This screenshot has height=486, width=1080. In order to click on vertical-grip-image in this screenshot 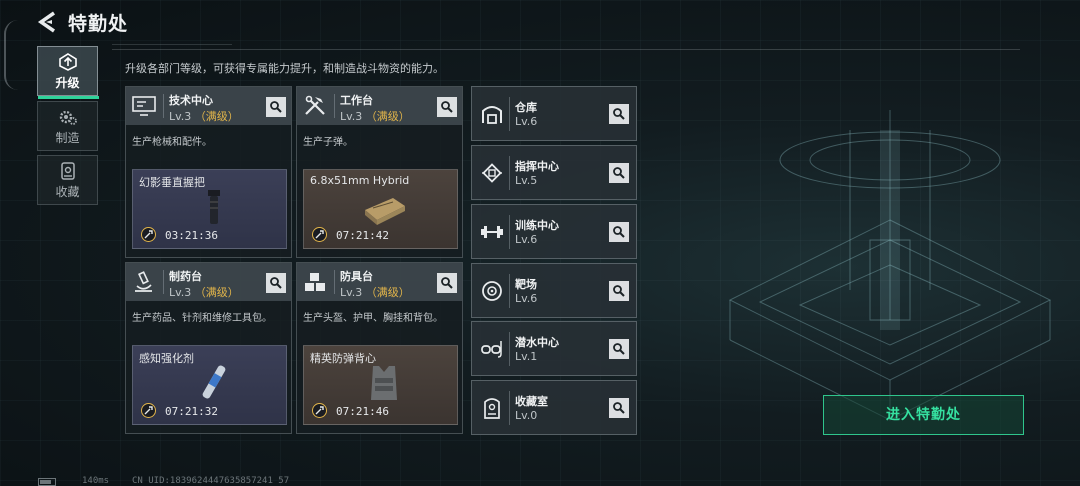, I will do `click(214, 207)`.